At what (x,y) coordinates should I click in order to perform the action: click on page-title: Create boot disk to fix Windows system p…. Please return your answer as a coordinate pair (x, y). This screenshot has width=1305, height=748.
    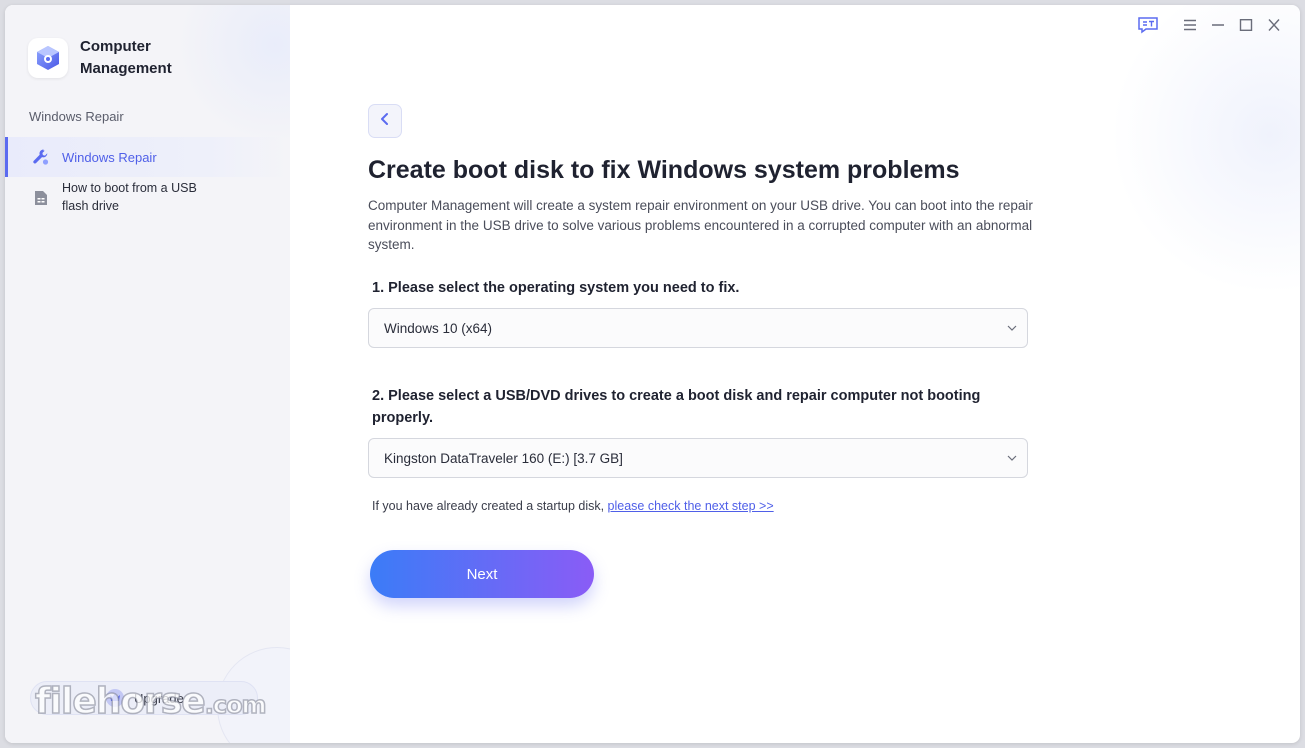
    Looking at the image, I should click on (664, 170).